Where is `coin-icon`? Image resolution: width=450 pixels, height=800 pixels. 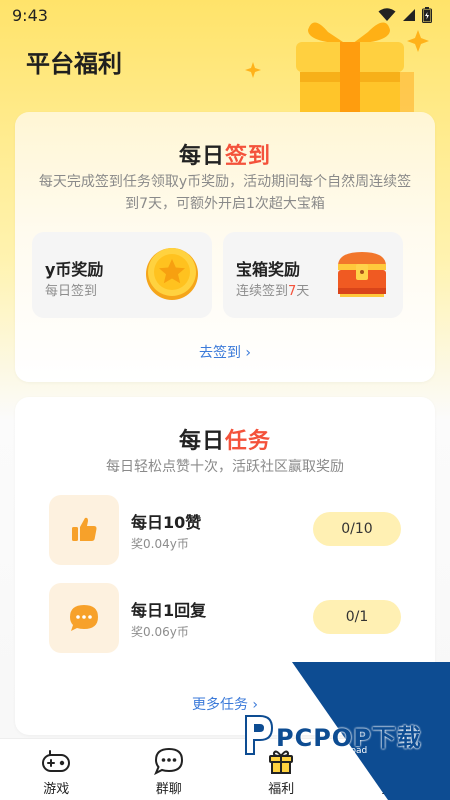
coin-icon is located at coordinates (172, 274).